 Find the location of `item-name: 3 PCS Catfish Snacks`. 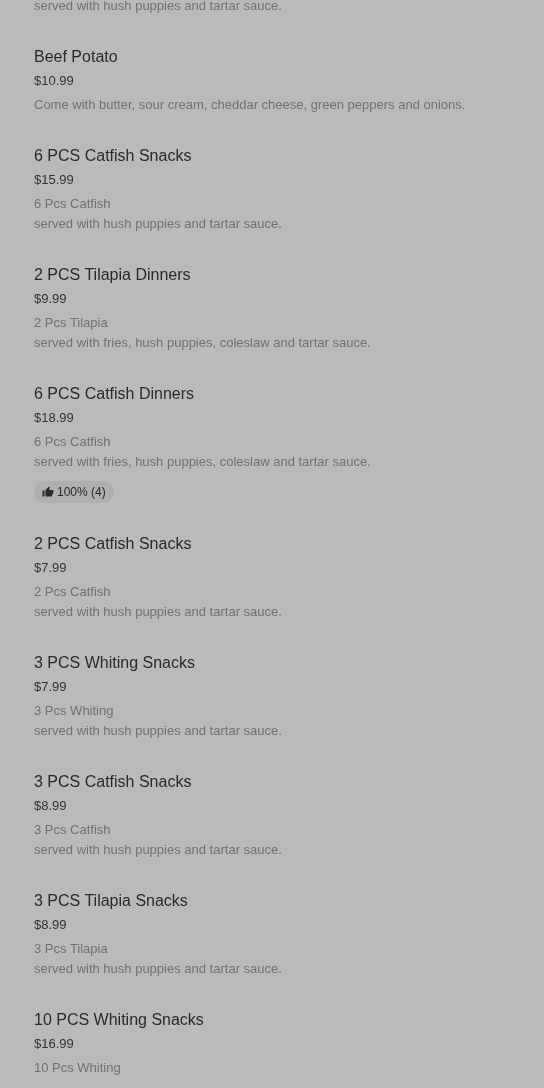

item-name: 3 PCS Catfish Snacks is located at coordinates (272, 782).